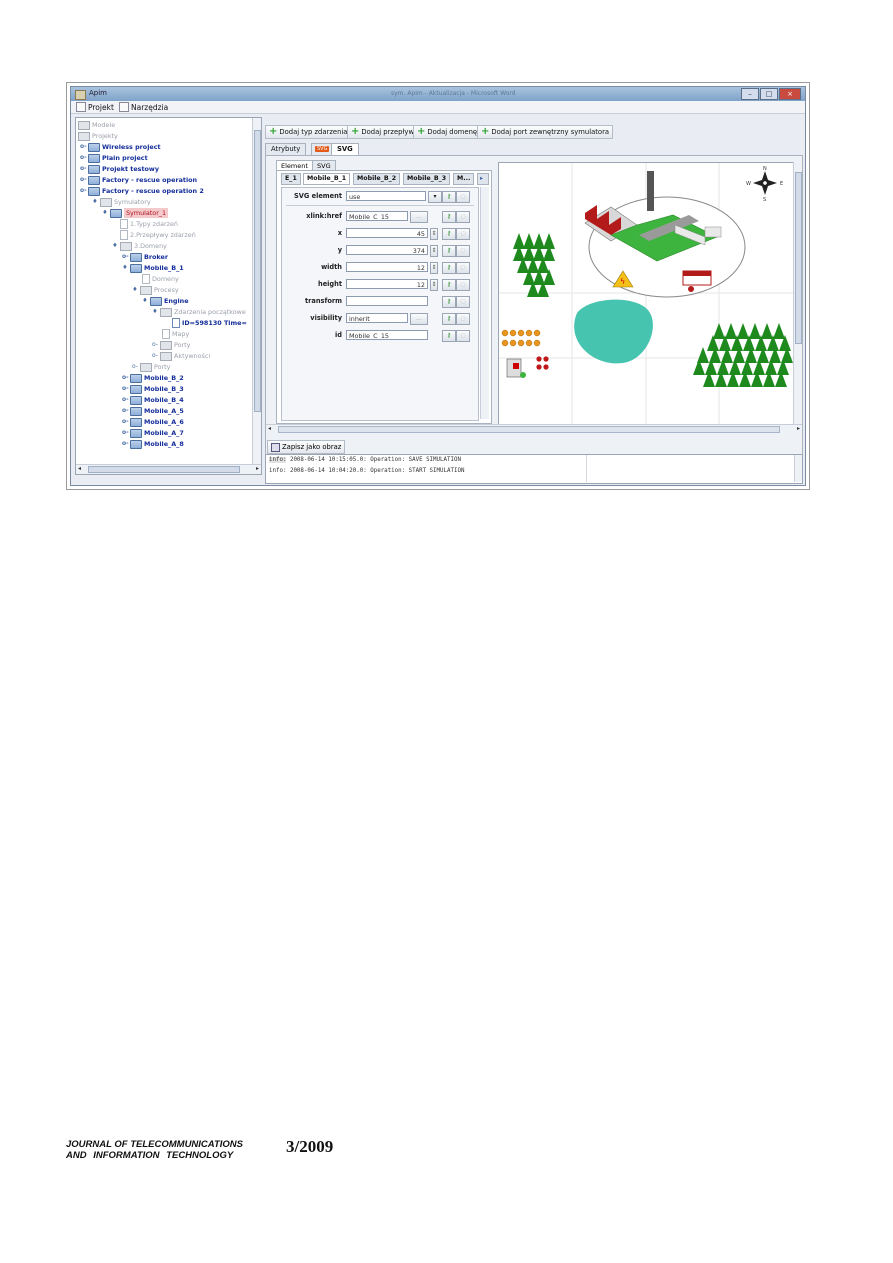 The width and height of the screenshot is (893, 1263). Describe the element at coordinates (153, 400) in the screenshot. I see `tree-node-mobile-b-4: o- Mobile_B_4` at that location.